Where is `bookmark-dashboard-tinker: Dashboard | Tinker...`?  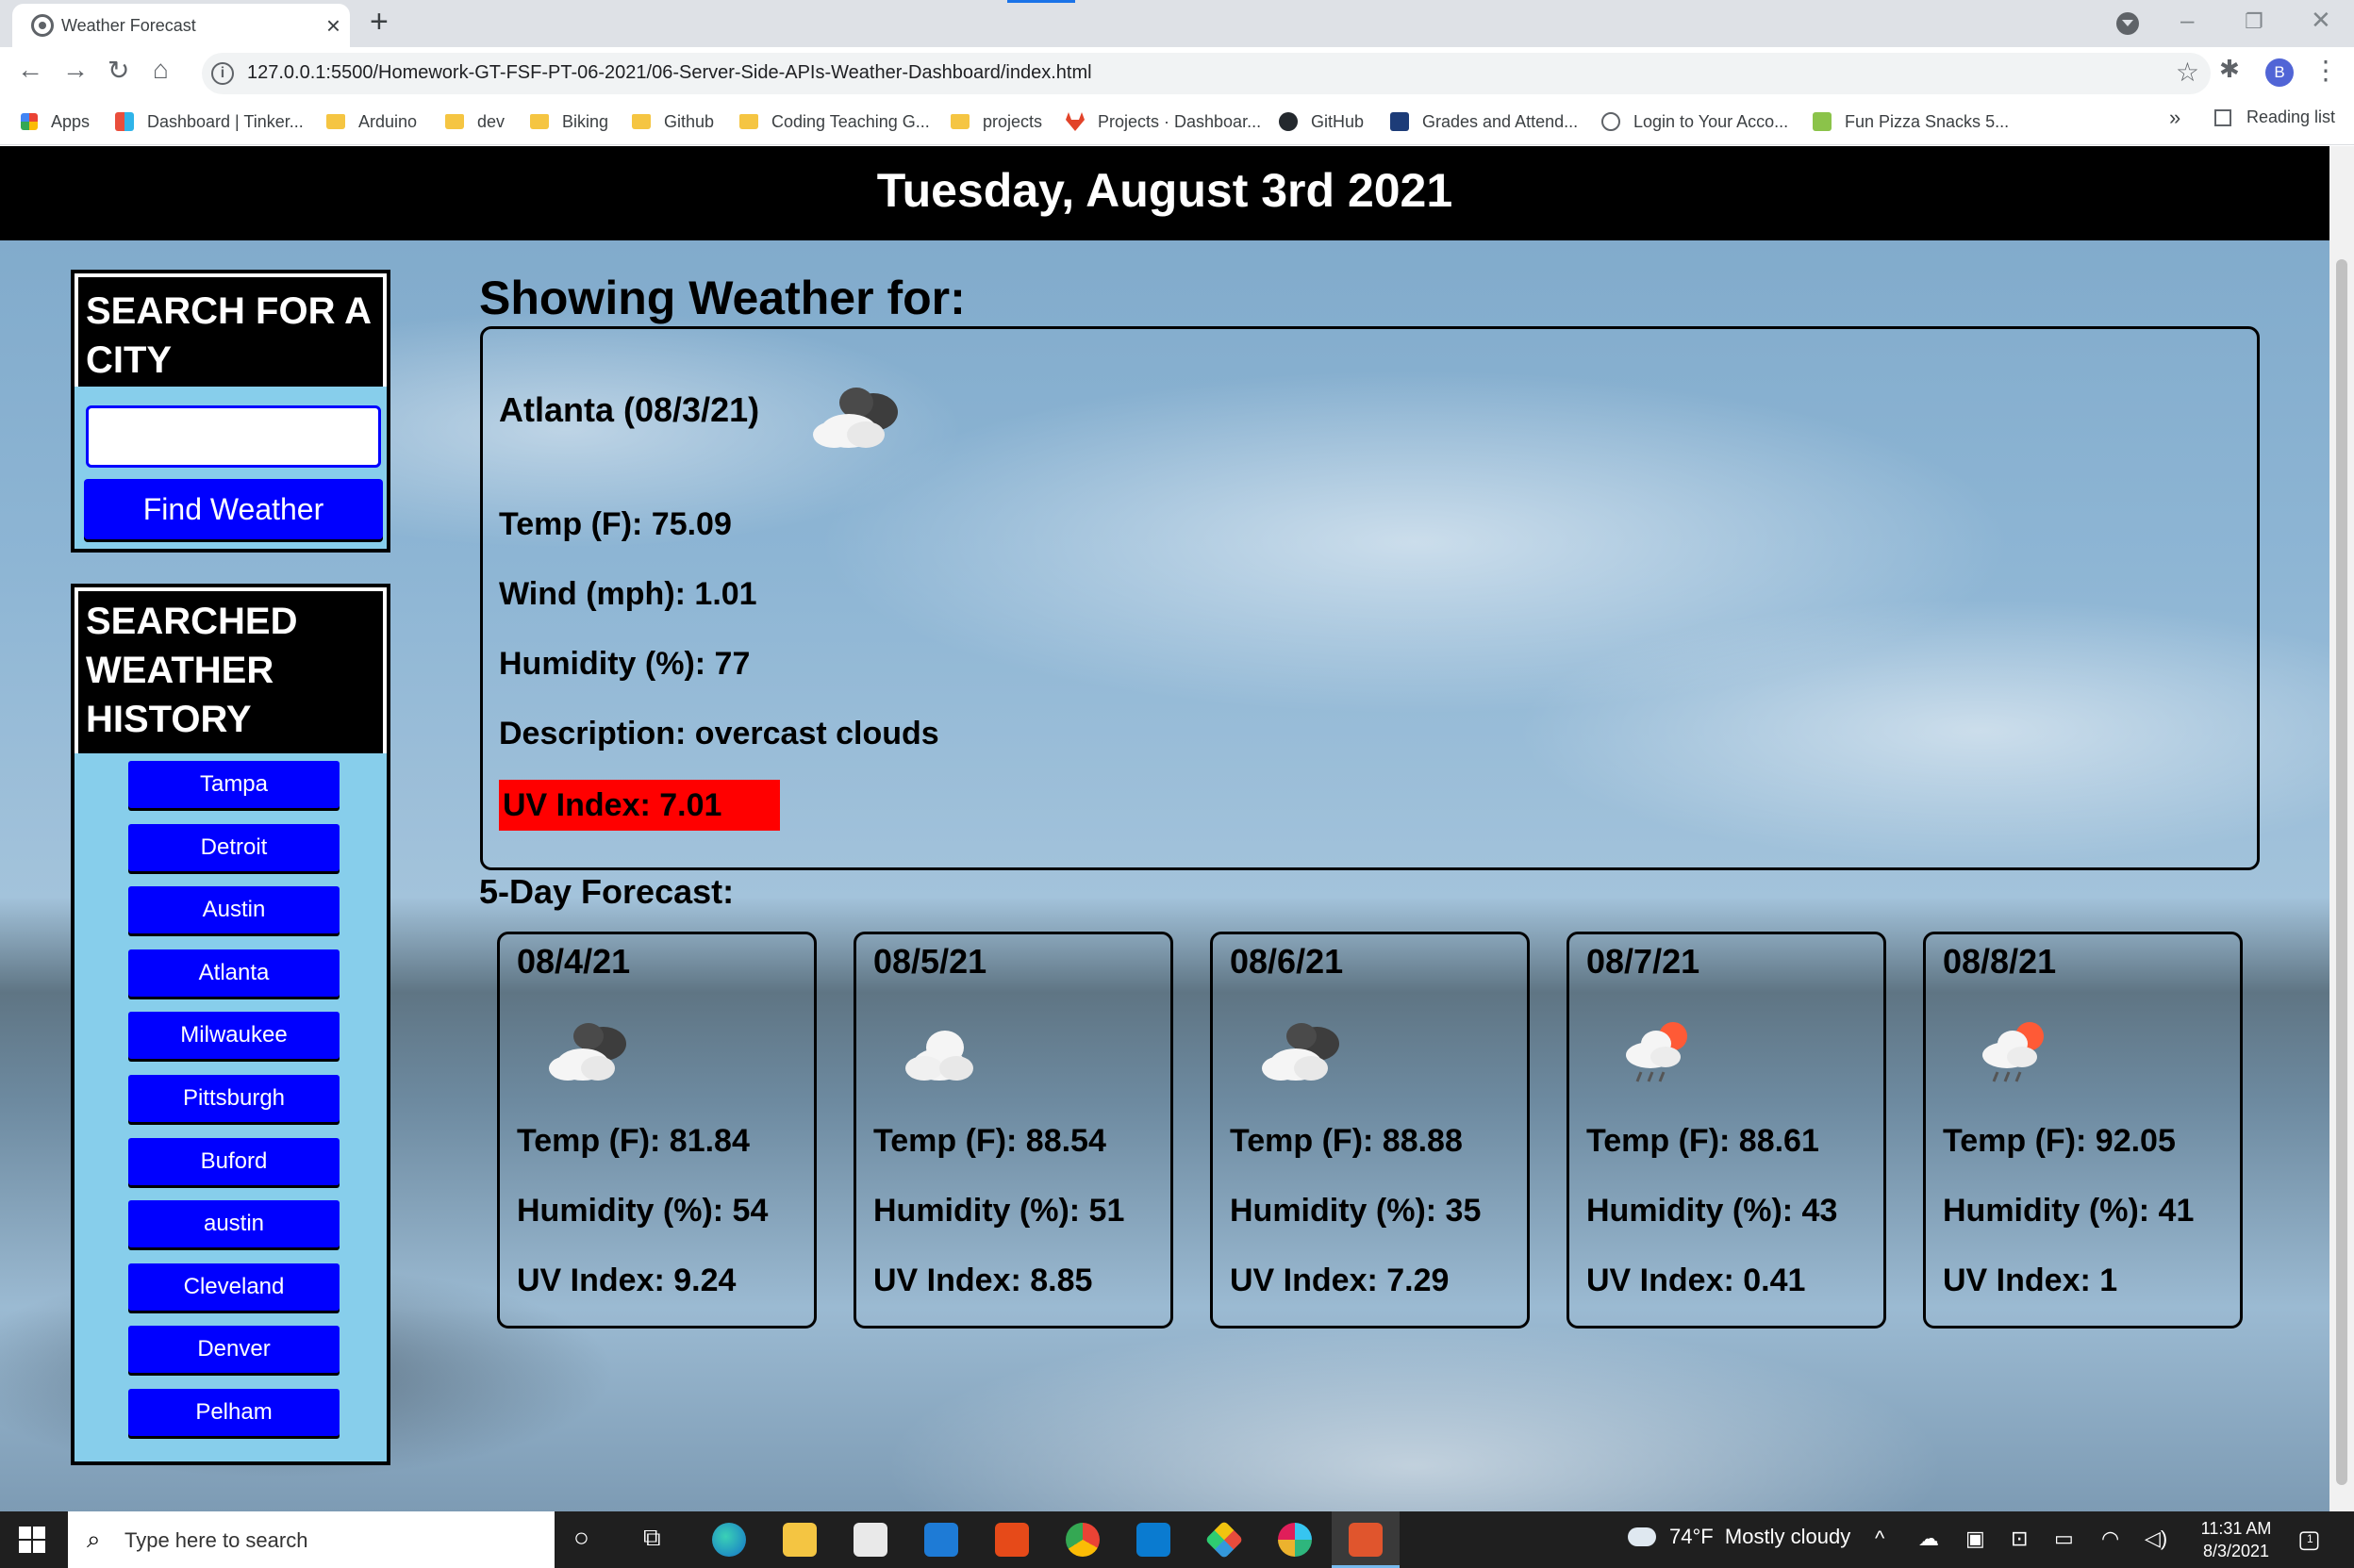 bookmark-dashboard-tinker: Dashboard | Tinker... is located at coordinates (209, 121).